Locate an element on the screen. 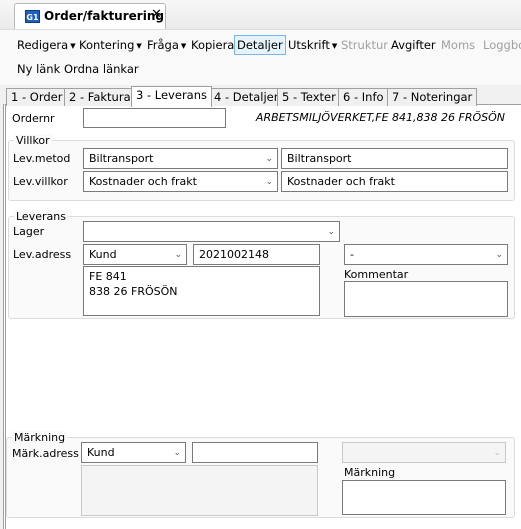 This screenshot has height=529, width=521. mark-adress-textarea is located at coordinates (199, 490).